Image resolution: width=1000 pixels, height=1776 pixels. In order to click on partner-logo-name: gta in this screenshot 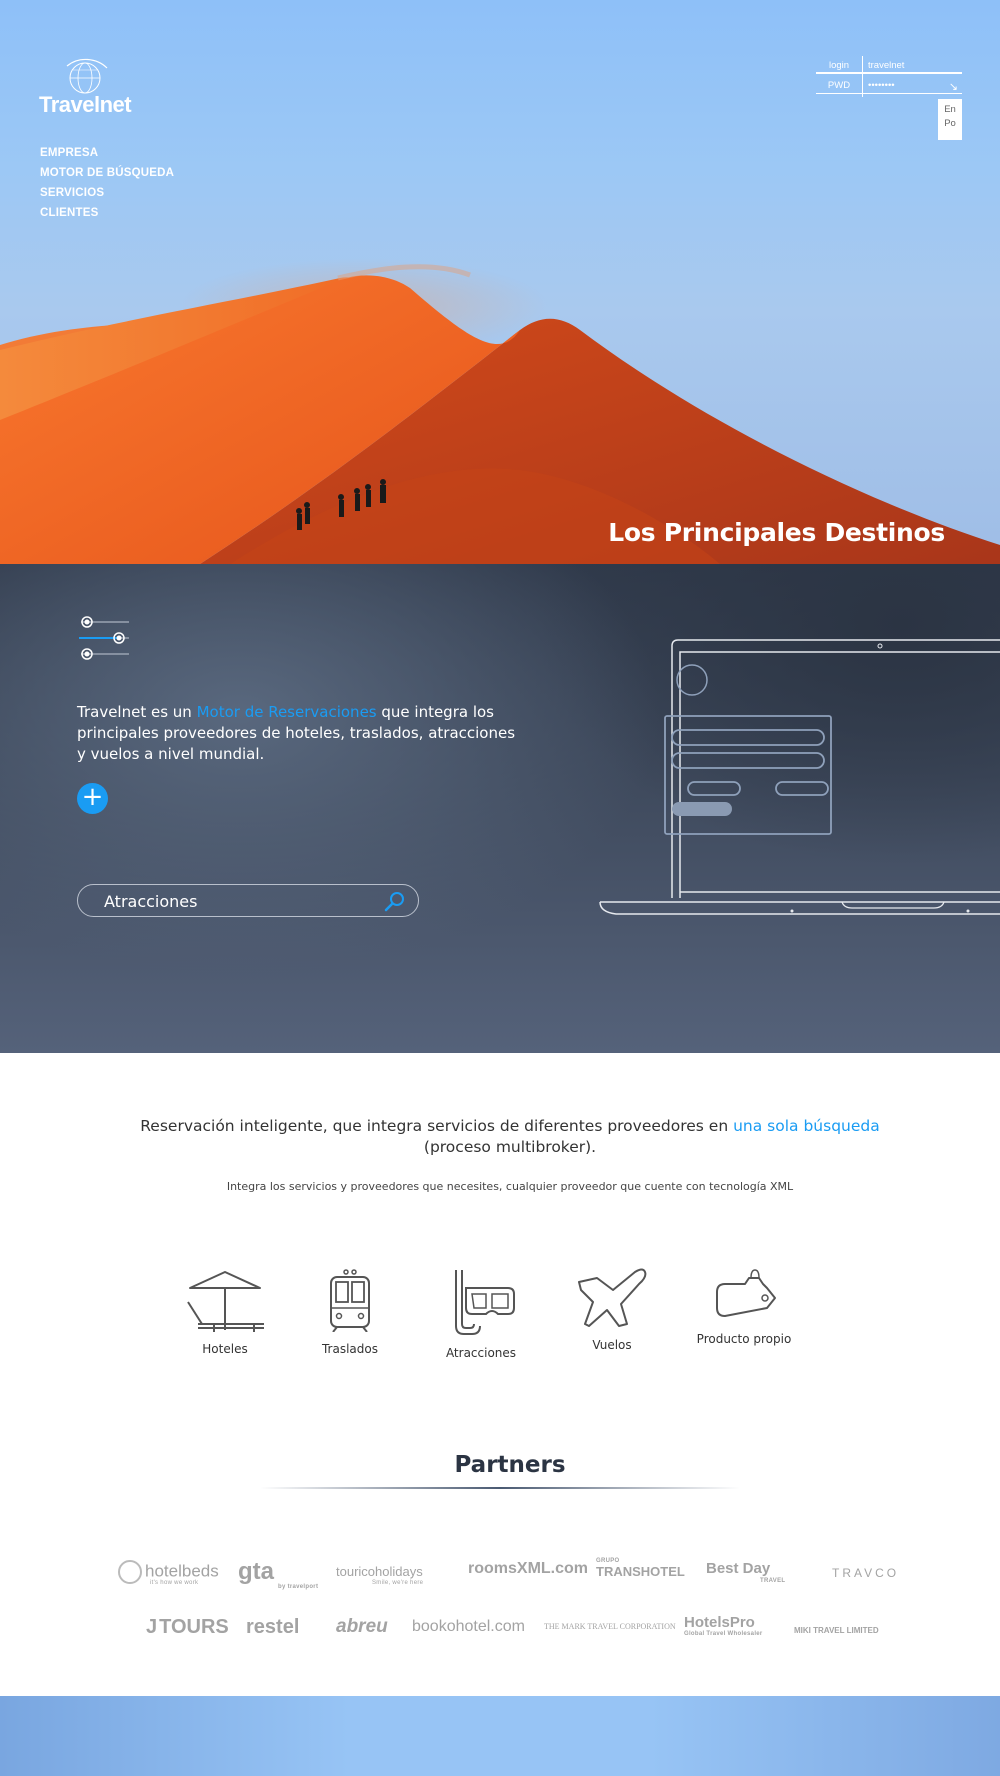, I will do `click(256, 1571)`.